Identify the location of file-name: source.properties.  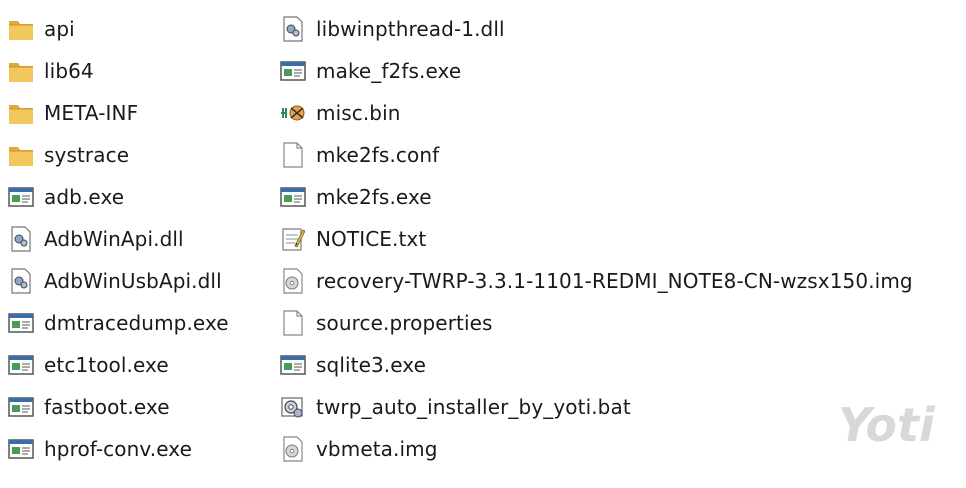
(404, 323).